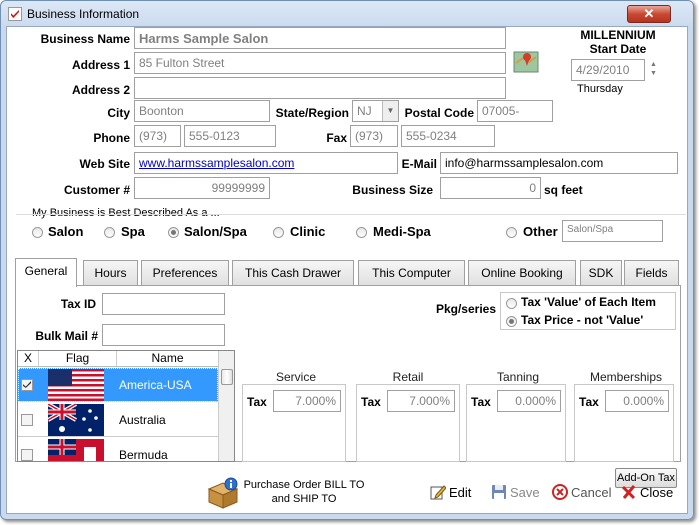 This screenshot has width=699, height=525. Describe the element at coordinates (351, 214) in the screenshot. I see `business-type-divider` at that location.